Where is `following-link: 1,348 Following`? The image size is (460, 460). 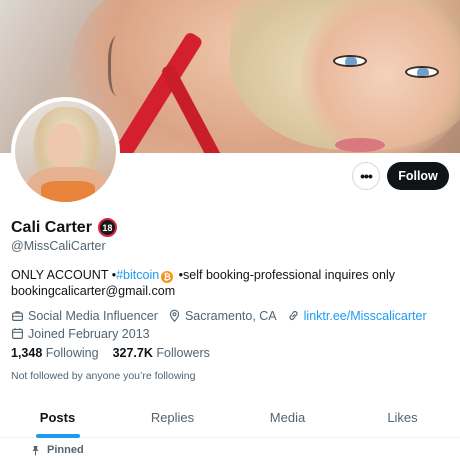
following-link: 1,348 Following is located at coordinates (55, 353).